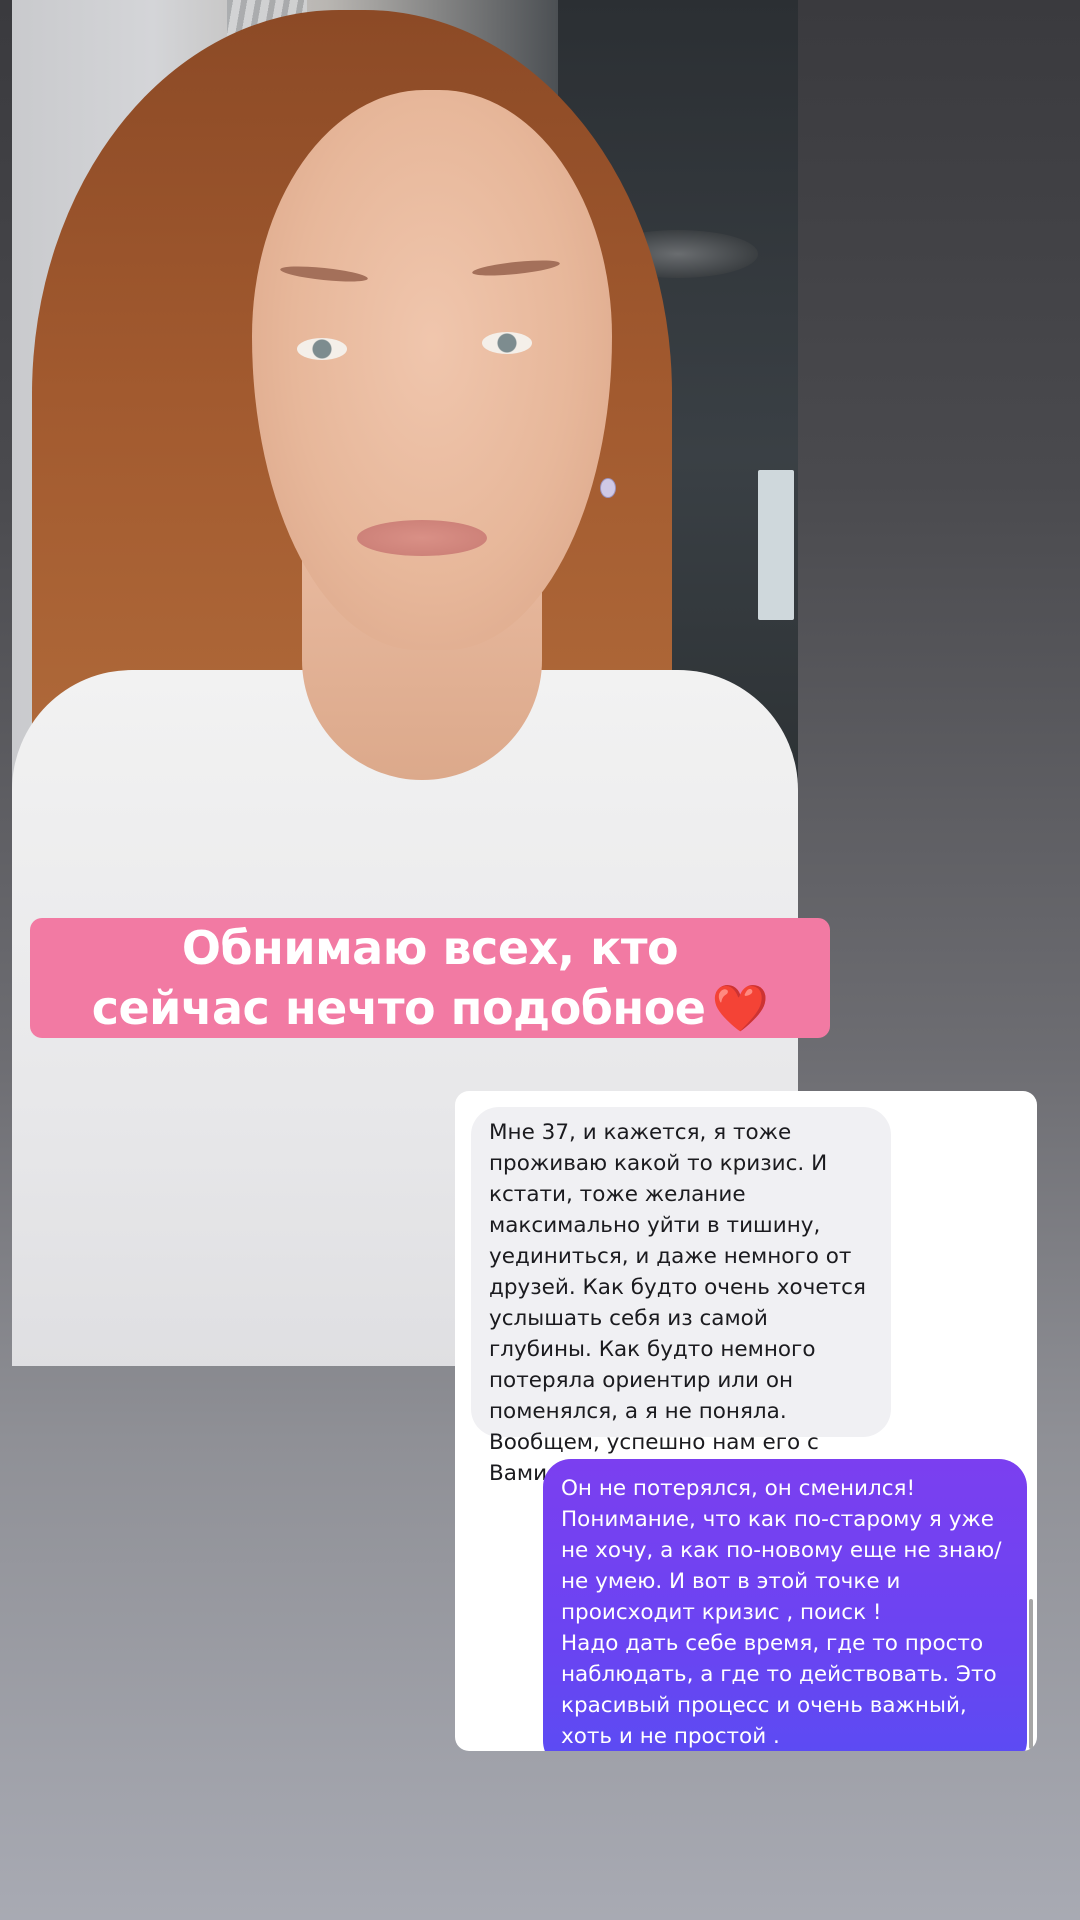  Describe the element at coordinates (432, 370) in the screenshot. I see `face` at that location.